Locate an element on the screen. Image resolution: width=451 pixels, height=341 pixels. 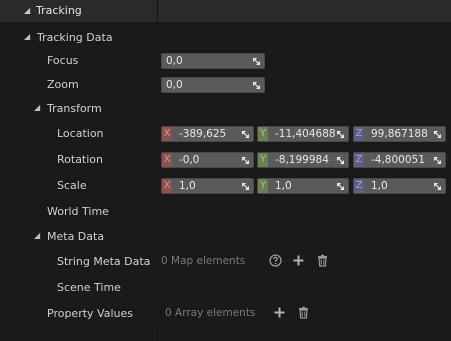
scale-x-value: 1,0 is located at coordinates (187, 186).